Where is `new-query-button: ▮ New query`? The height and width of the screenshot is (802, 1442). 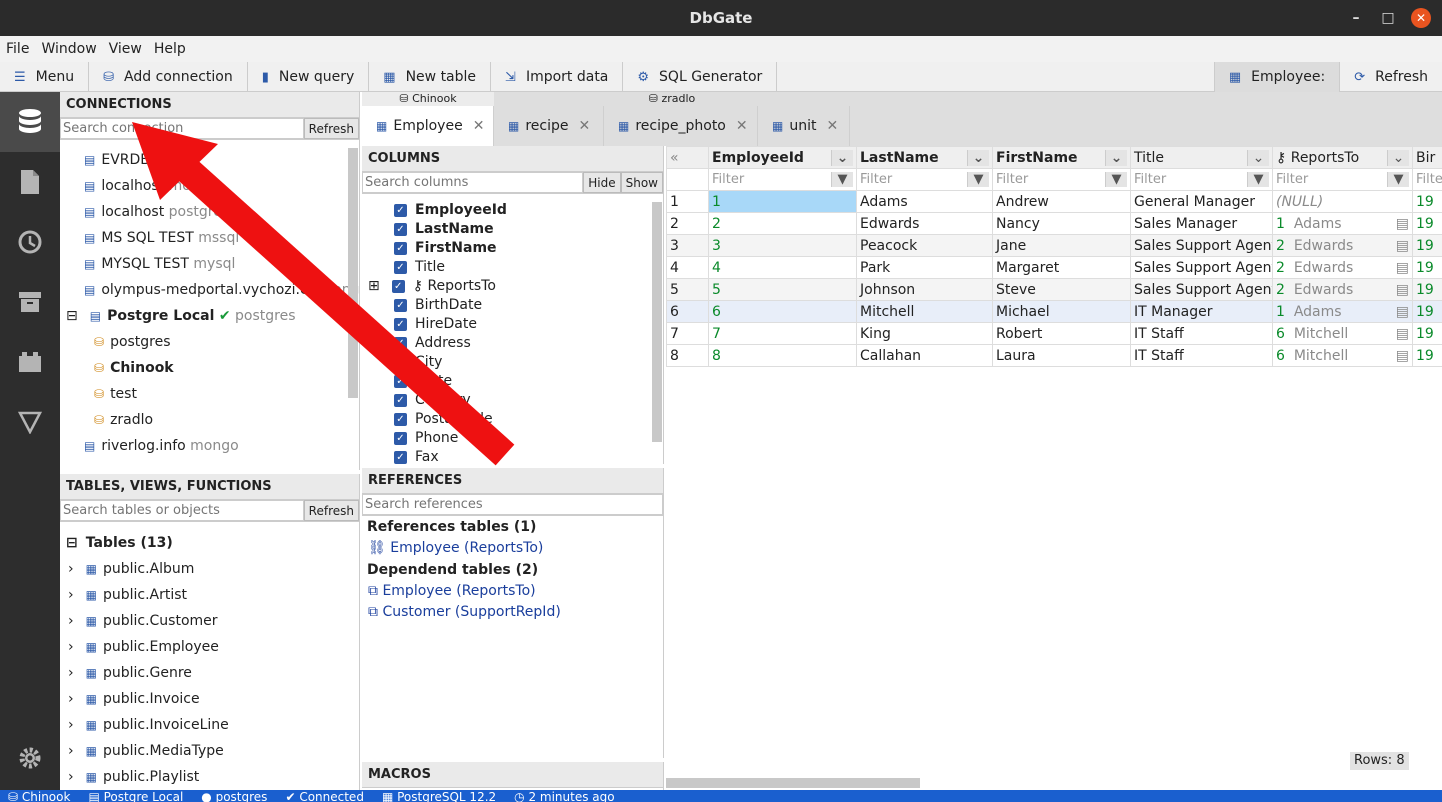 new-query-button: ▮ New query is located at coordinates (309, 77).